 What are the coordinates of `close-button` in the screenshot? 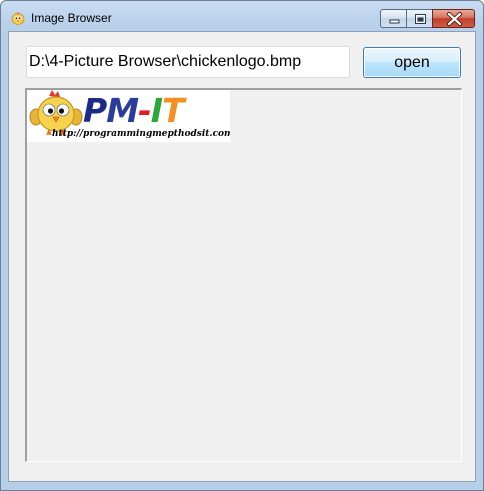 It's located at (453, 18).